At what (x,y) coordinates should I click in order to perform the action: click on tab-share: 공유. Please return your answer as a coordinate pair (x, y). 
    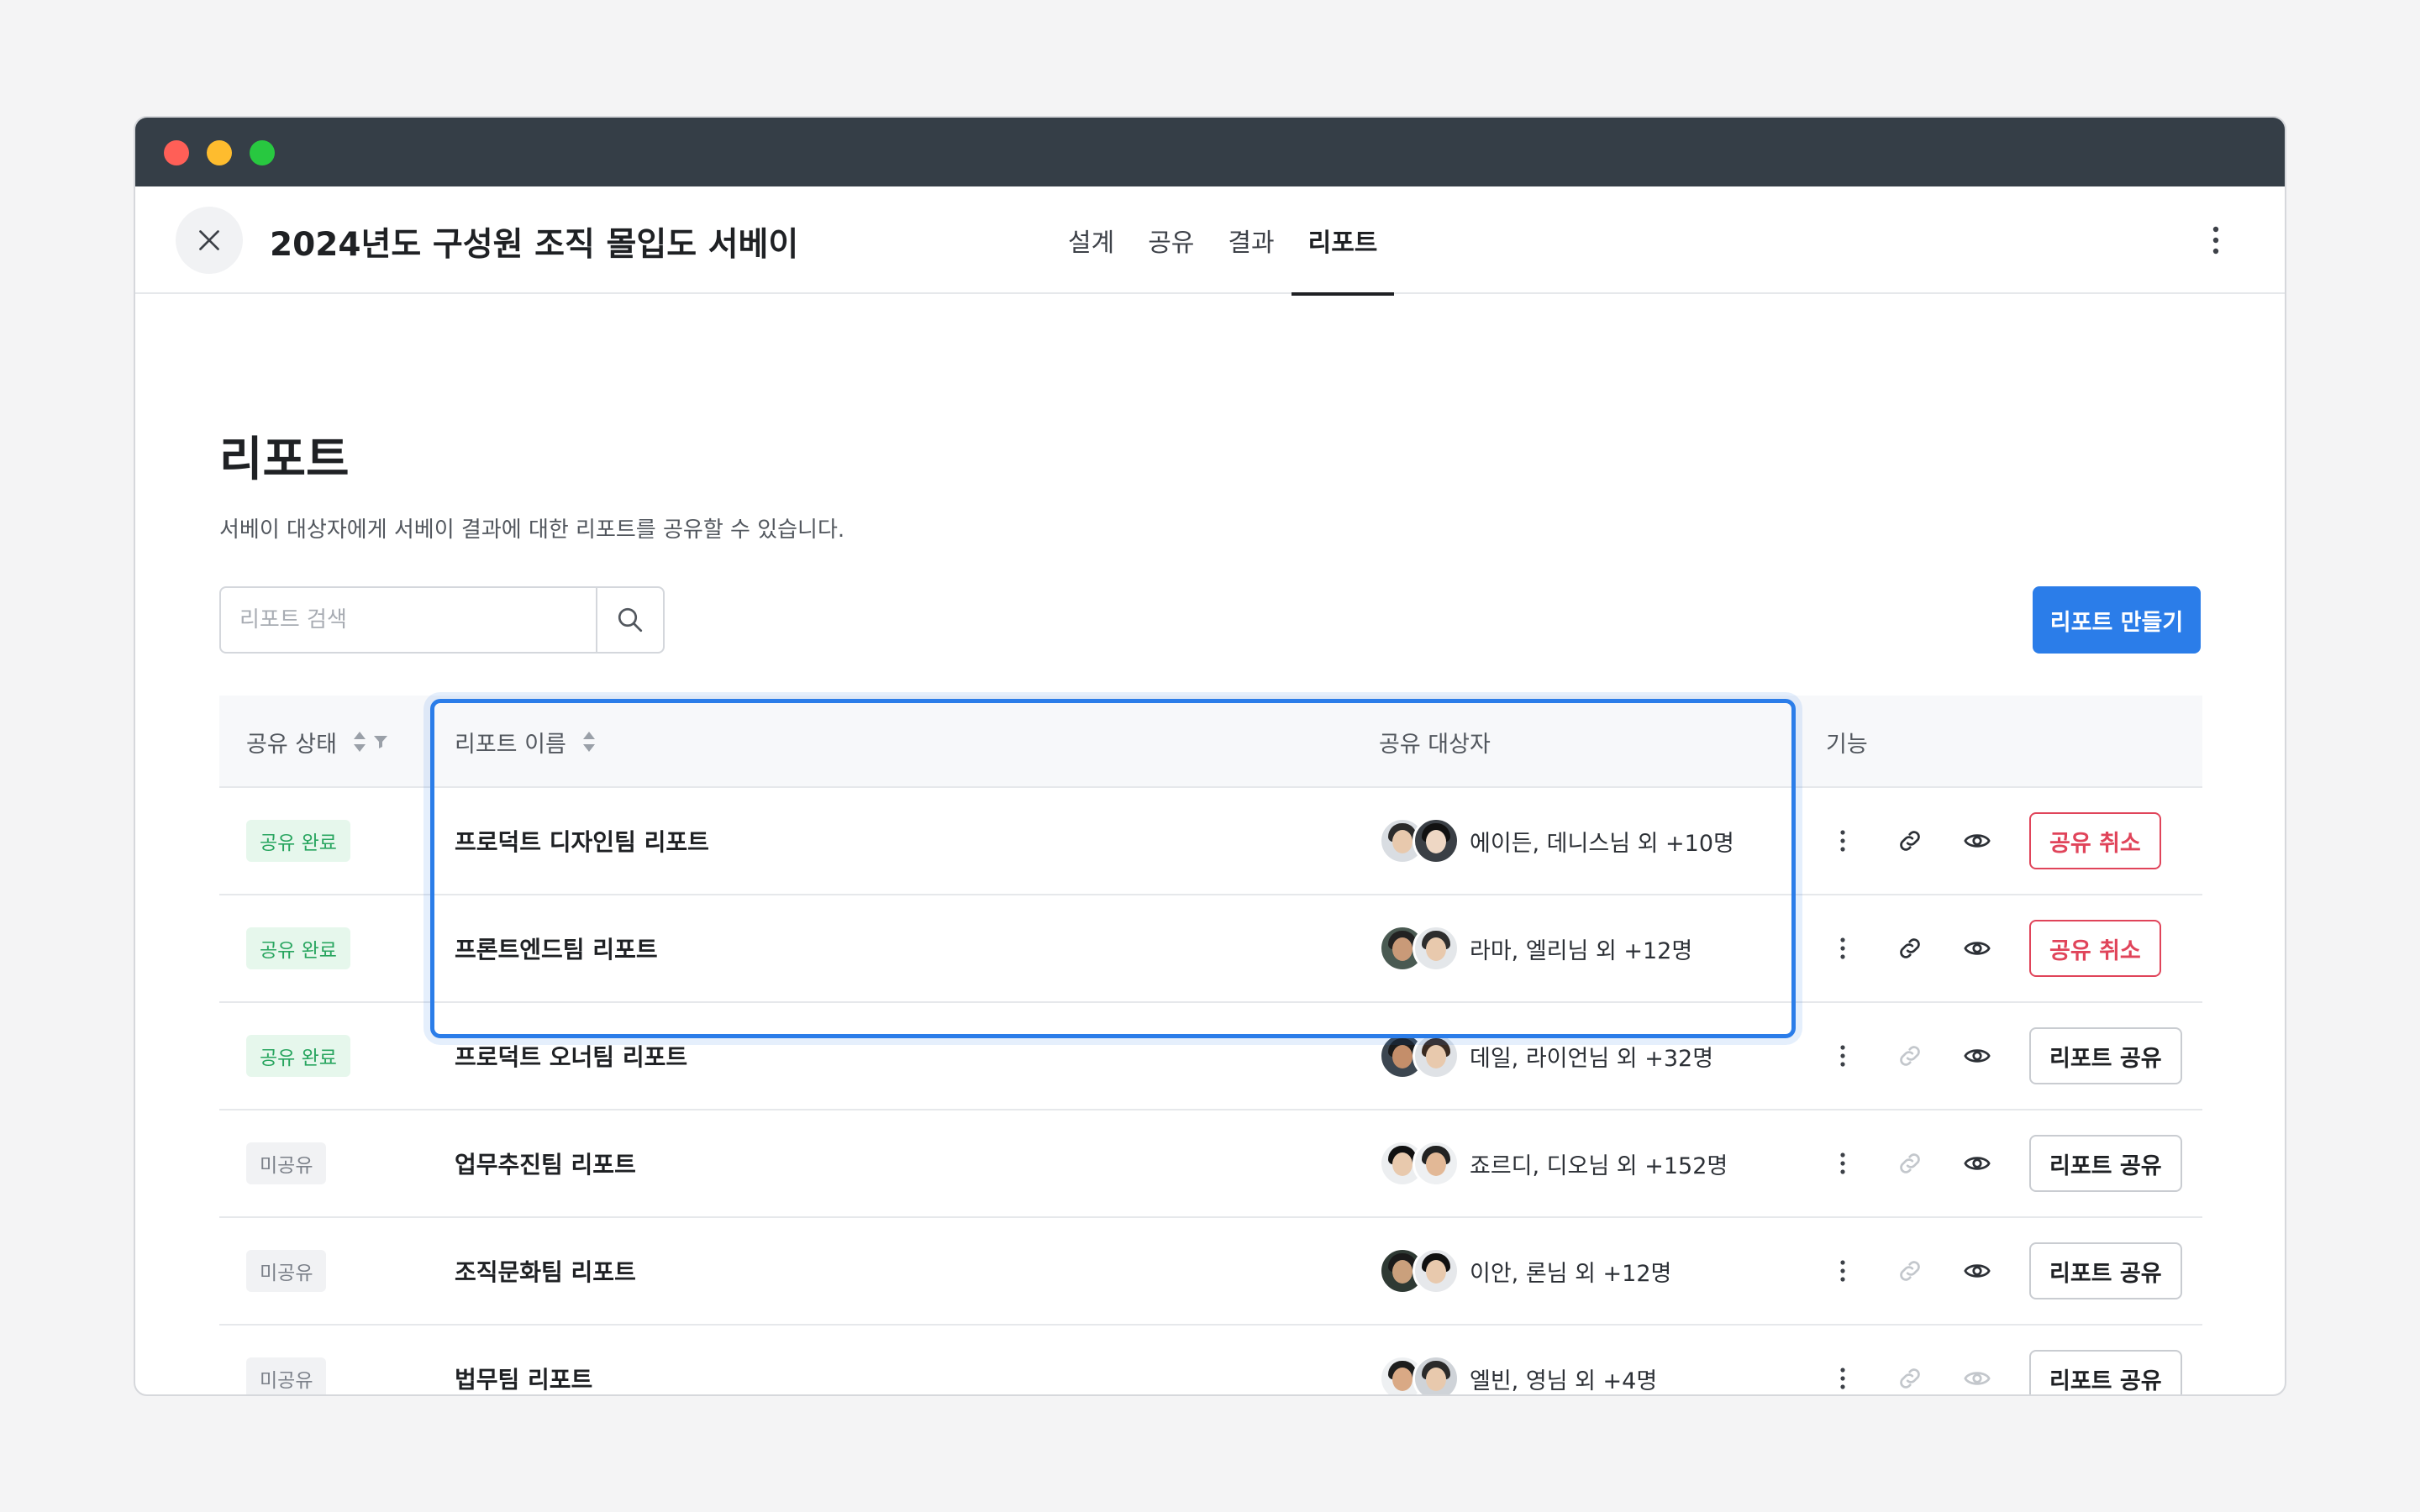
    Looking at the image, I should click on (1171, 240).